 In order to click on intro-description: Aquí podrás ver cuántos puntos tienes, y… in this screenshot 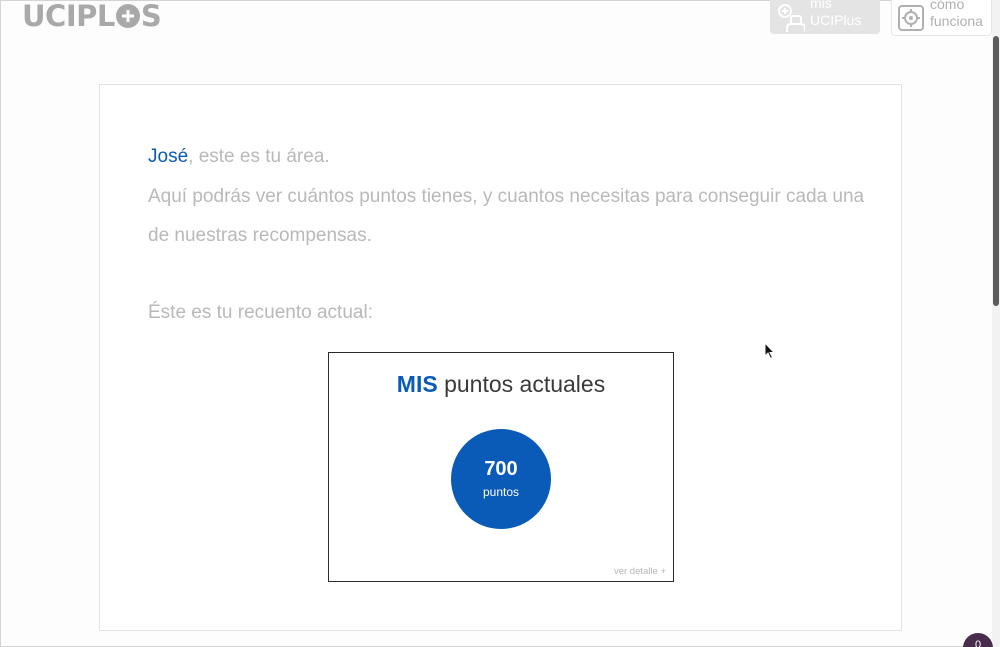, I will do `click(506, 216)`.